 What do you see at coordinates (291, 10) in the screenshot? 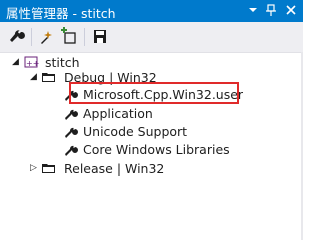
I see `close-icon` at bounding box center [291, 10].